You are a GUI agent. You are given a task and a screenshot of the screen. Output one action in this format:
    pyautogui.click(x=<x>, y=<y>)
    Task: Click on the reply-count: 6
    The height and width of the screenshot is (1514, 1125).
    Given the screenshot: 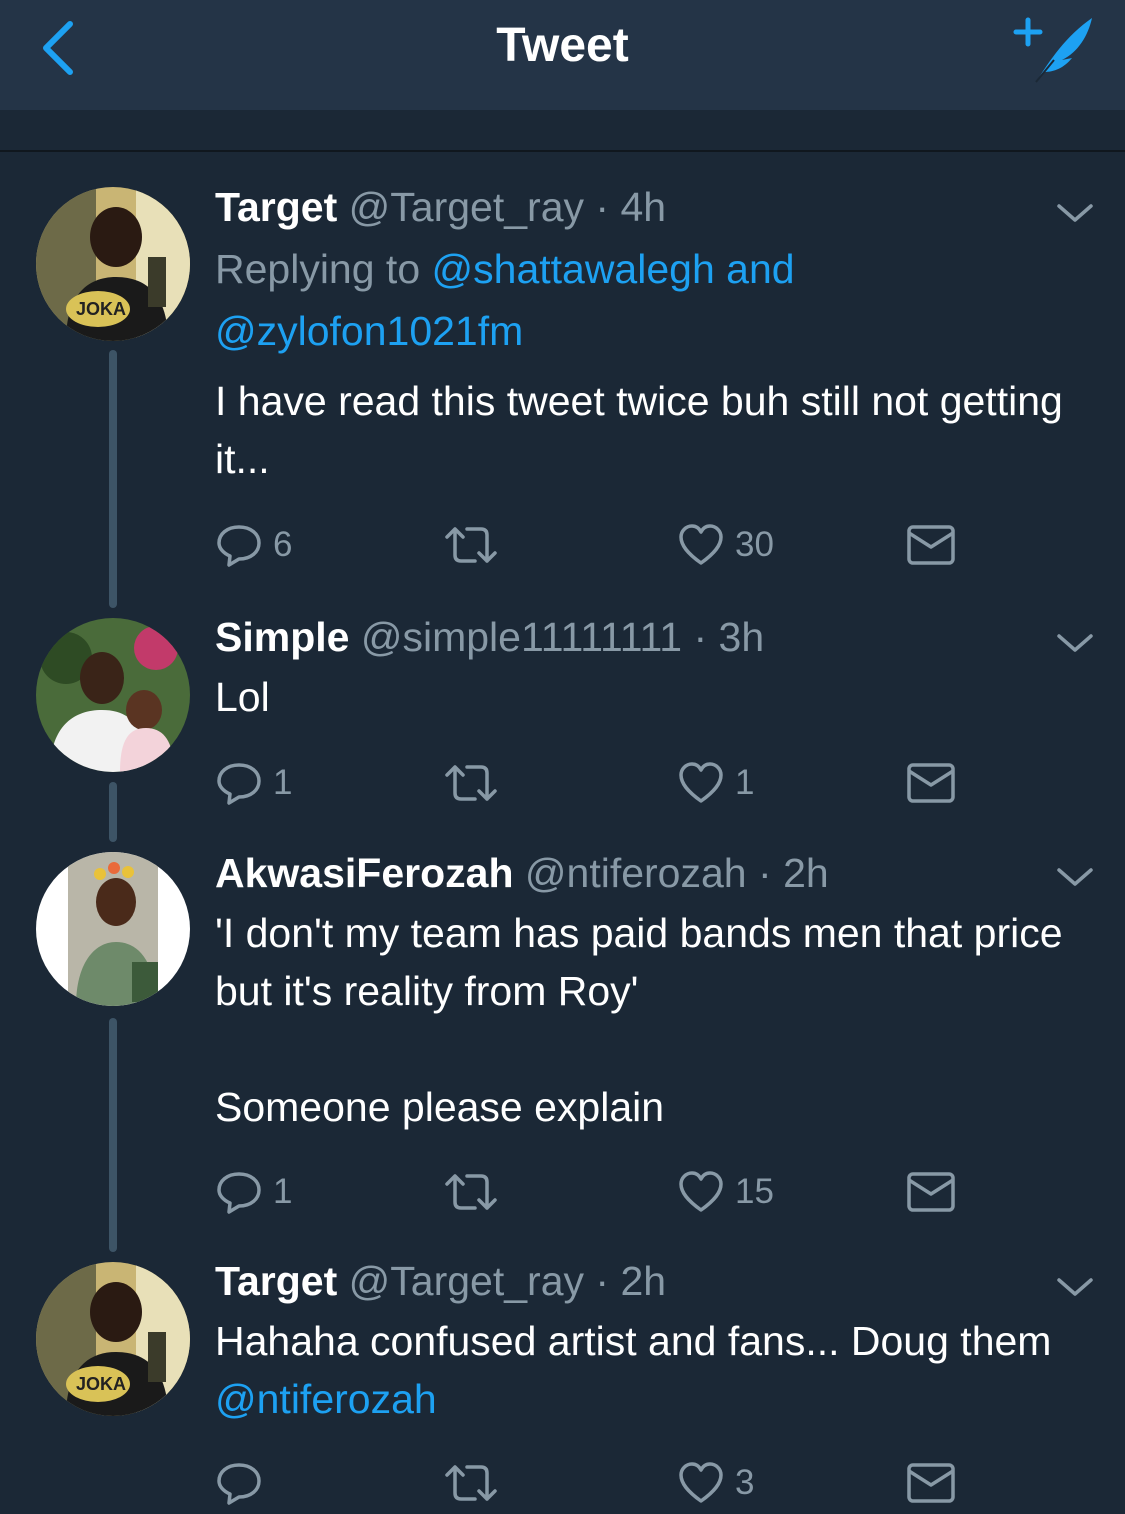 What is the action you would take?
    pyautogui.click(x=283, y=544)
    